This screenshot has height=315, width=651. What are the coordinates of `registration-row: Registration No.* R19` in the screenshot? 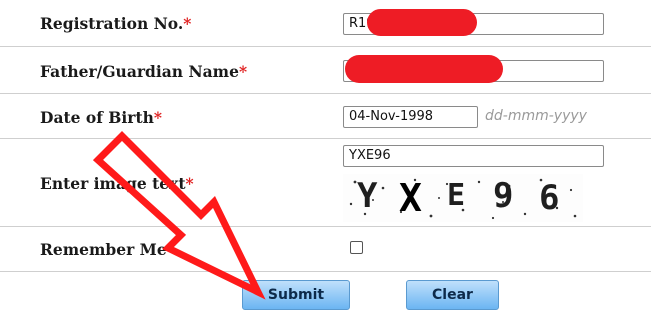 It's located at (325, 23).